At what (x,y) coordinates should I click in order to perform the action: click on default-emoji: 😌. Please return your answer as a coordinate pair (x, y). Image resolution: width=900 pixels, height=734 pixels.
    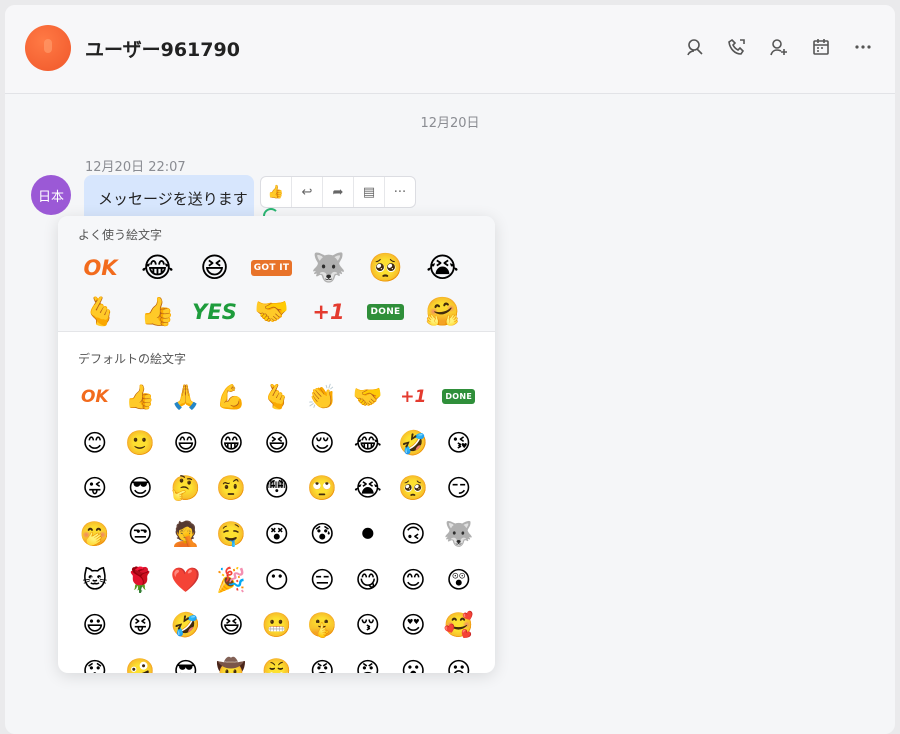
    Looking at the image, I should click on (323, 443).